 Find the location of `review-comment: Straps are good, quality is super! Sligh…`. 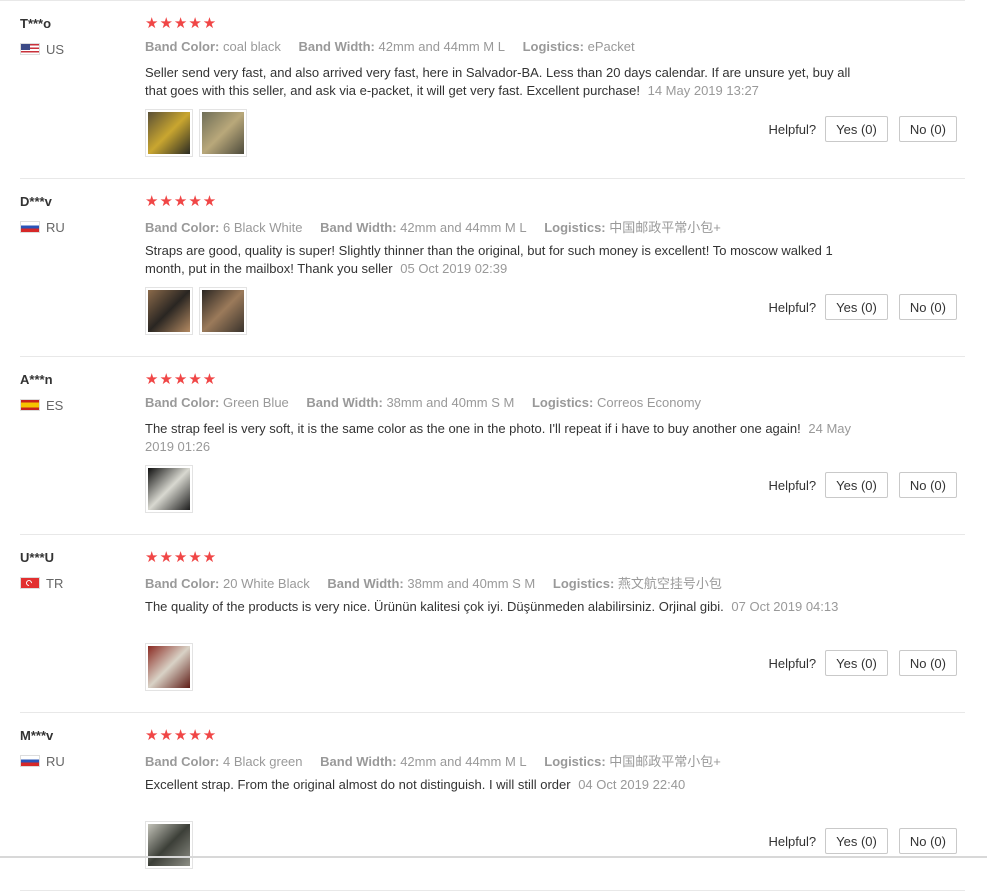

review-comment: Straps are good, quality is super! Sligh… is located at coordinates (502, 260).